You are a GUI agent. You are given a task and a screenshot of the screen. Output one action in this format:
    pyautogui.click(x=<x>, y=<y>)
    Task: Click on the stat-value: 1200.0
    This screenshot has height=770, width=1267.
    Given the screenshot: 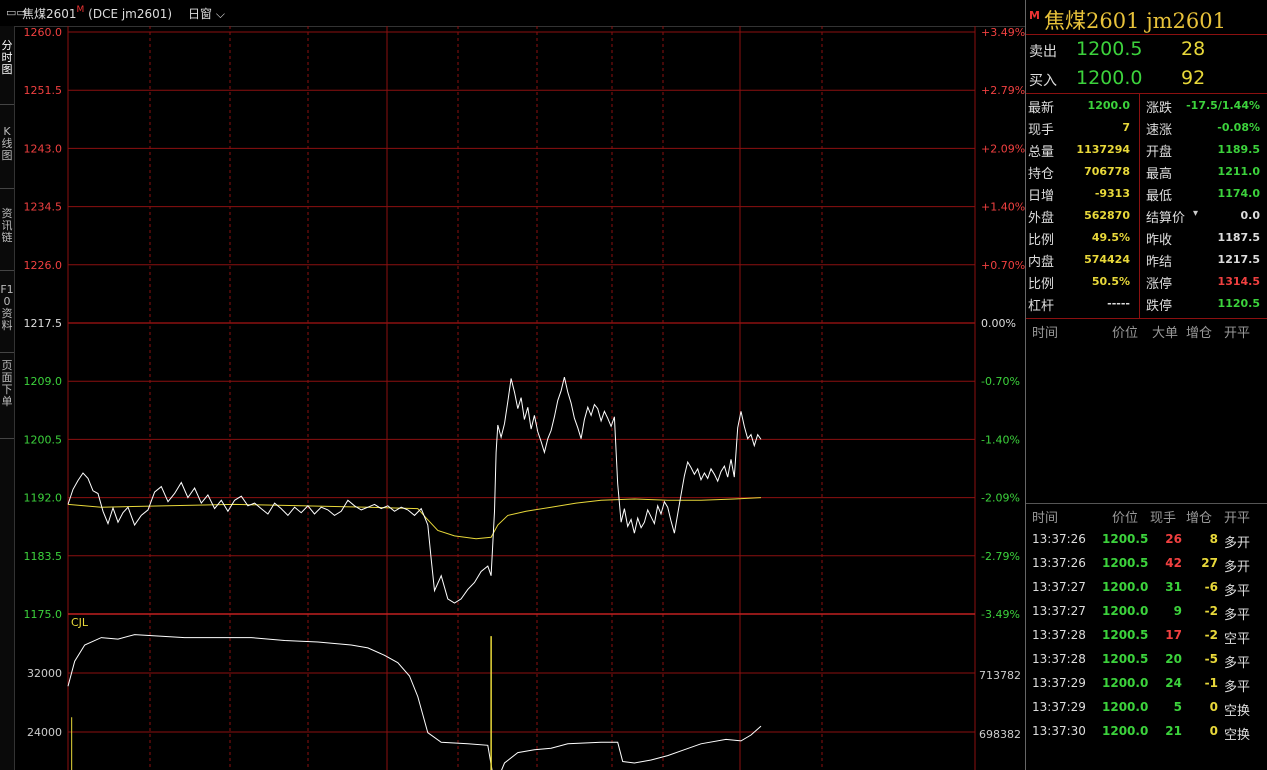 What is the action you would take?
    pyautogui.click(x=1108, y=105)
    